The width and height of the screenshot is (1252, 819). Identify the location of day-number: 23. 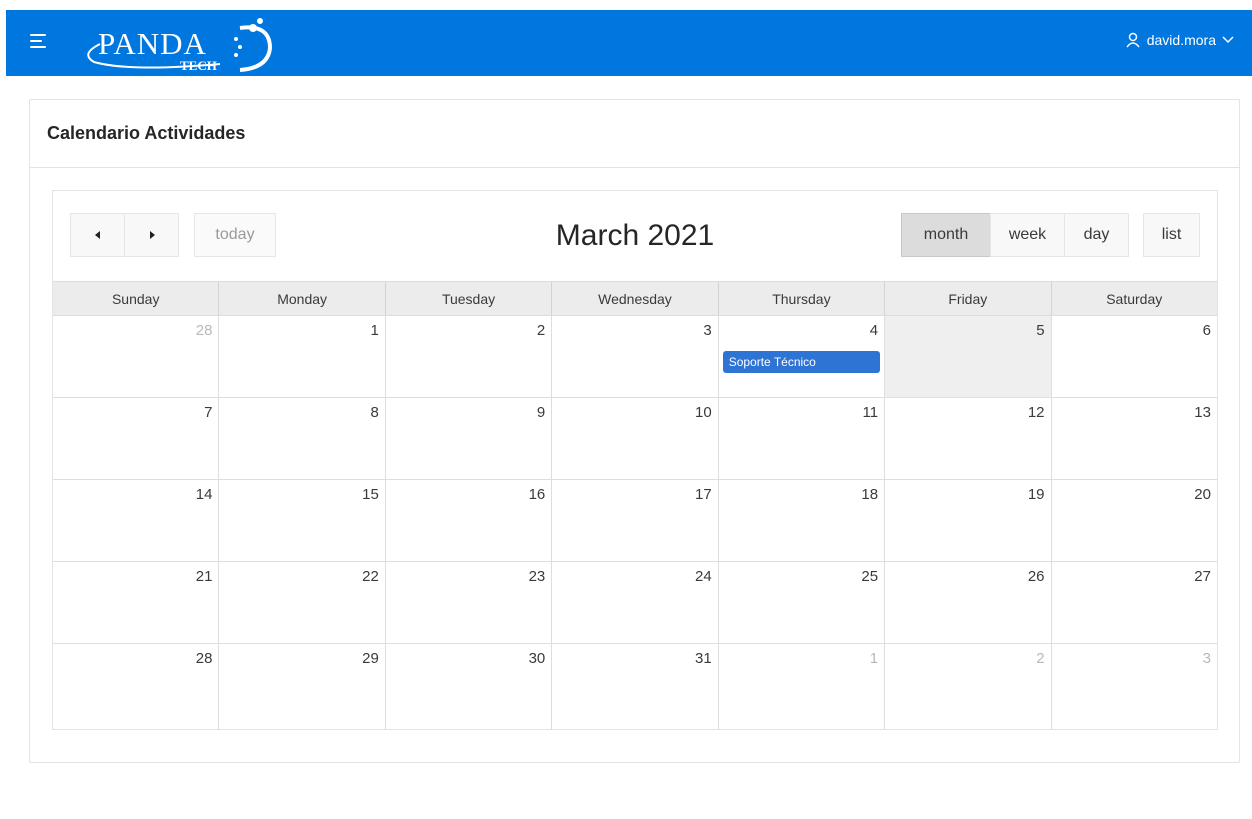
(537, 576).